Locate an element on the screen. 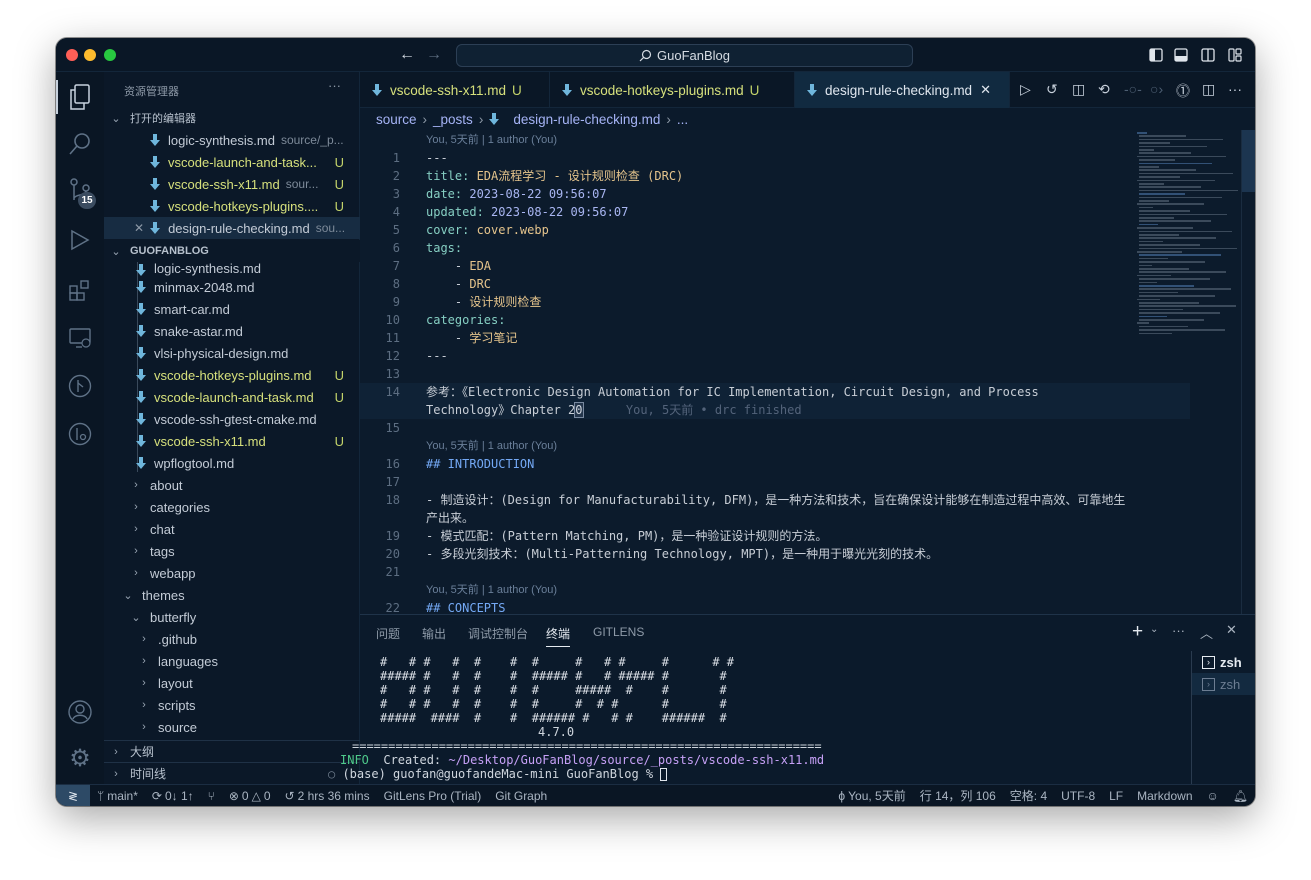 The height and width of the screenshot is (880, 1311). git-graph-status-icon: ⑂ is located at coordinates (211, 796).